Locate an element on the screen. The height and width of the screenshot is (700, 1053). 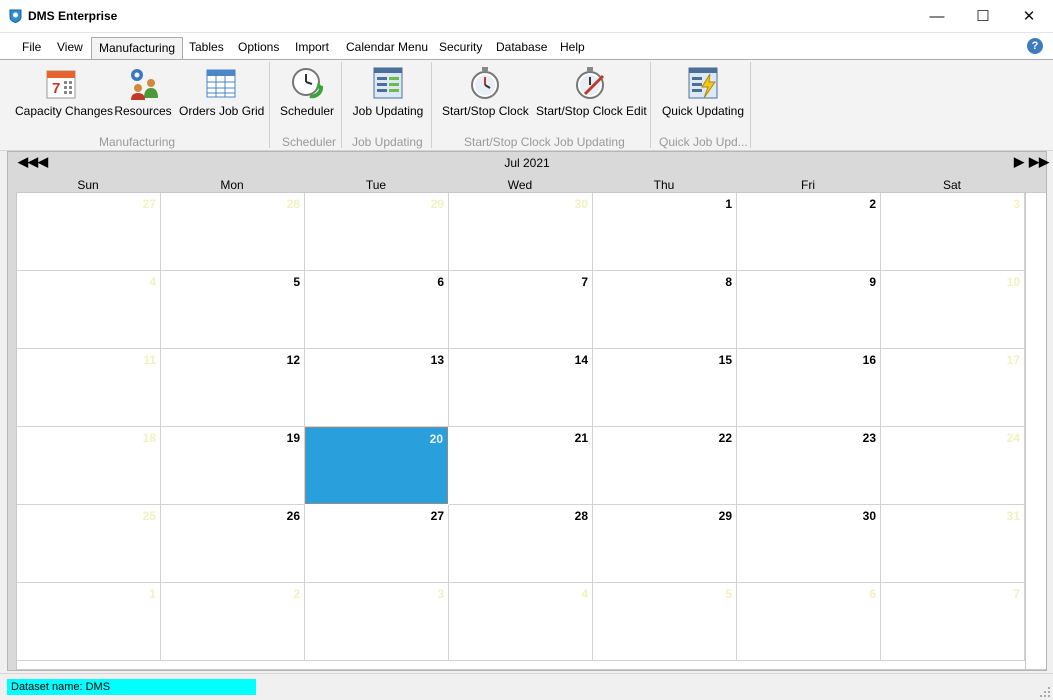
last-month-button: ▶▶ is located at coordinates (1039, 162).